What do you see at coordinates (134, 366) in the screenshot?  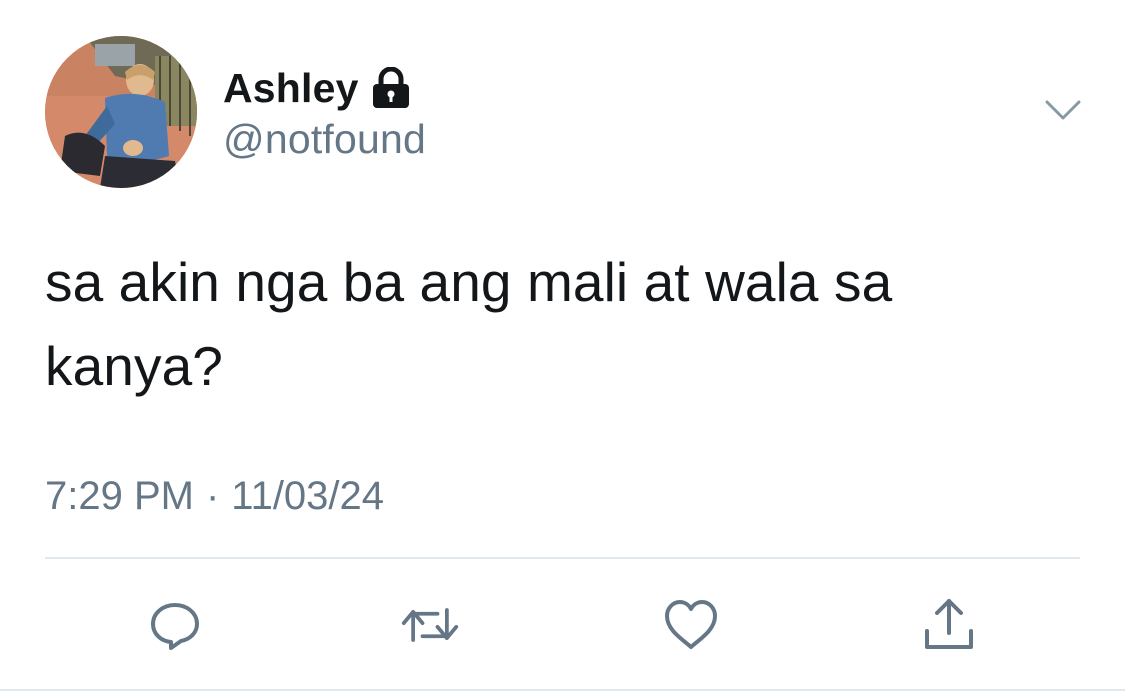 I see `tweet-text-line: kanya?` at bounding box center [134, 366].